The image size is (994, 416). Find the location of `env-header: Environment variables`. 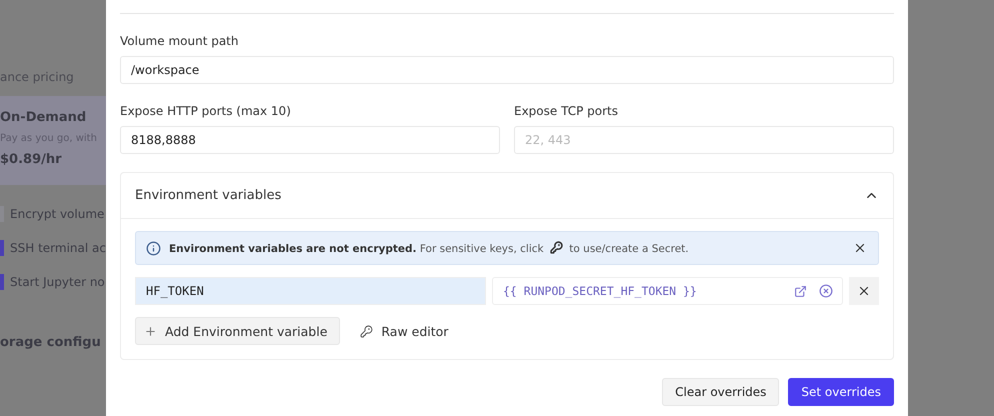

env-header: Environment variables is located at coordinates (507, 196).